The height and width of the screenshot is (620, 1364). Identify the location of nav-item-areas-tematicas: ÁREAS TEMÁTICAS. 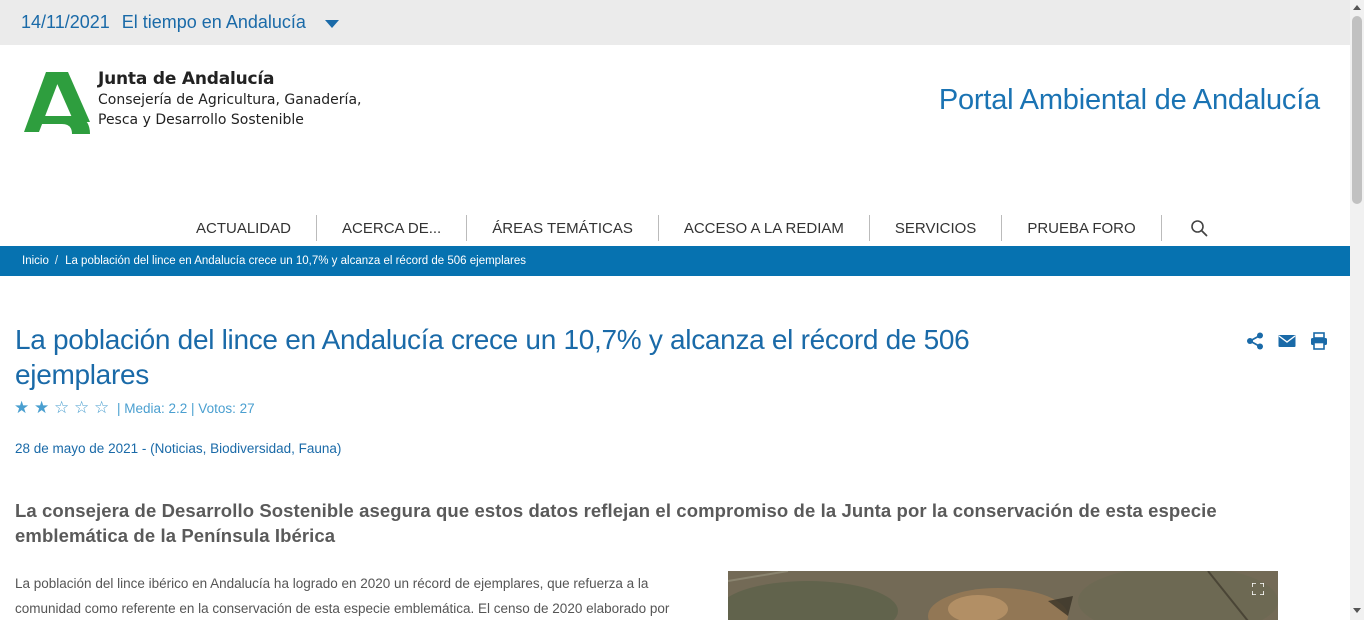
(563, 228).